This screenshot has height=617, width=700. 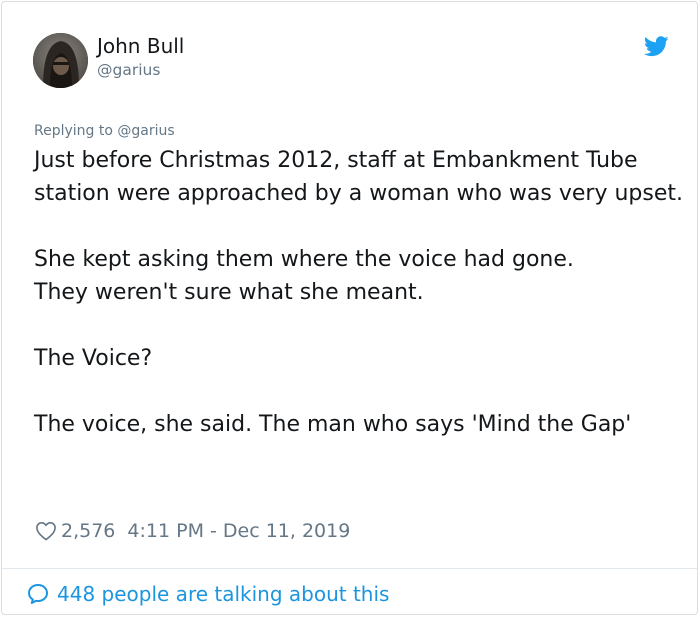 What do you see at coordinates (223, 594) in the screenshot?
I see `talking-about-text: 448 people are talking about this` at bounding box center [223, 594].